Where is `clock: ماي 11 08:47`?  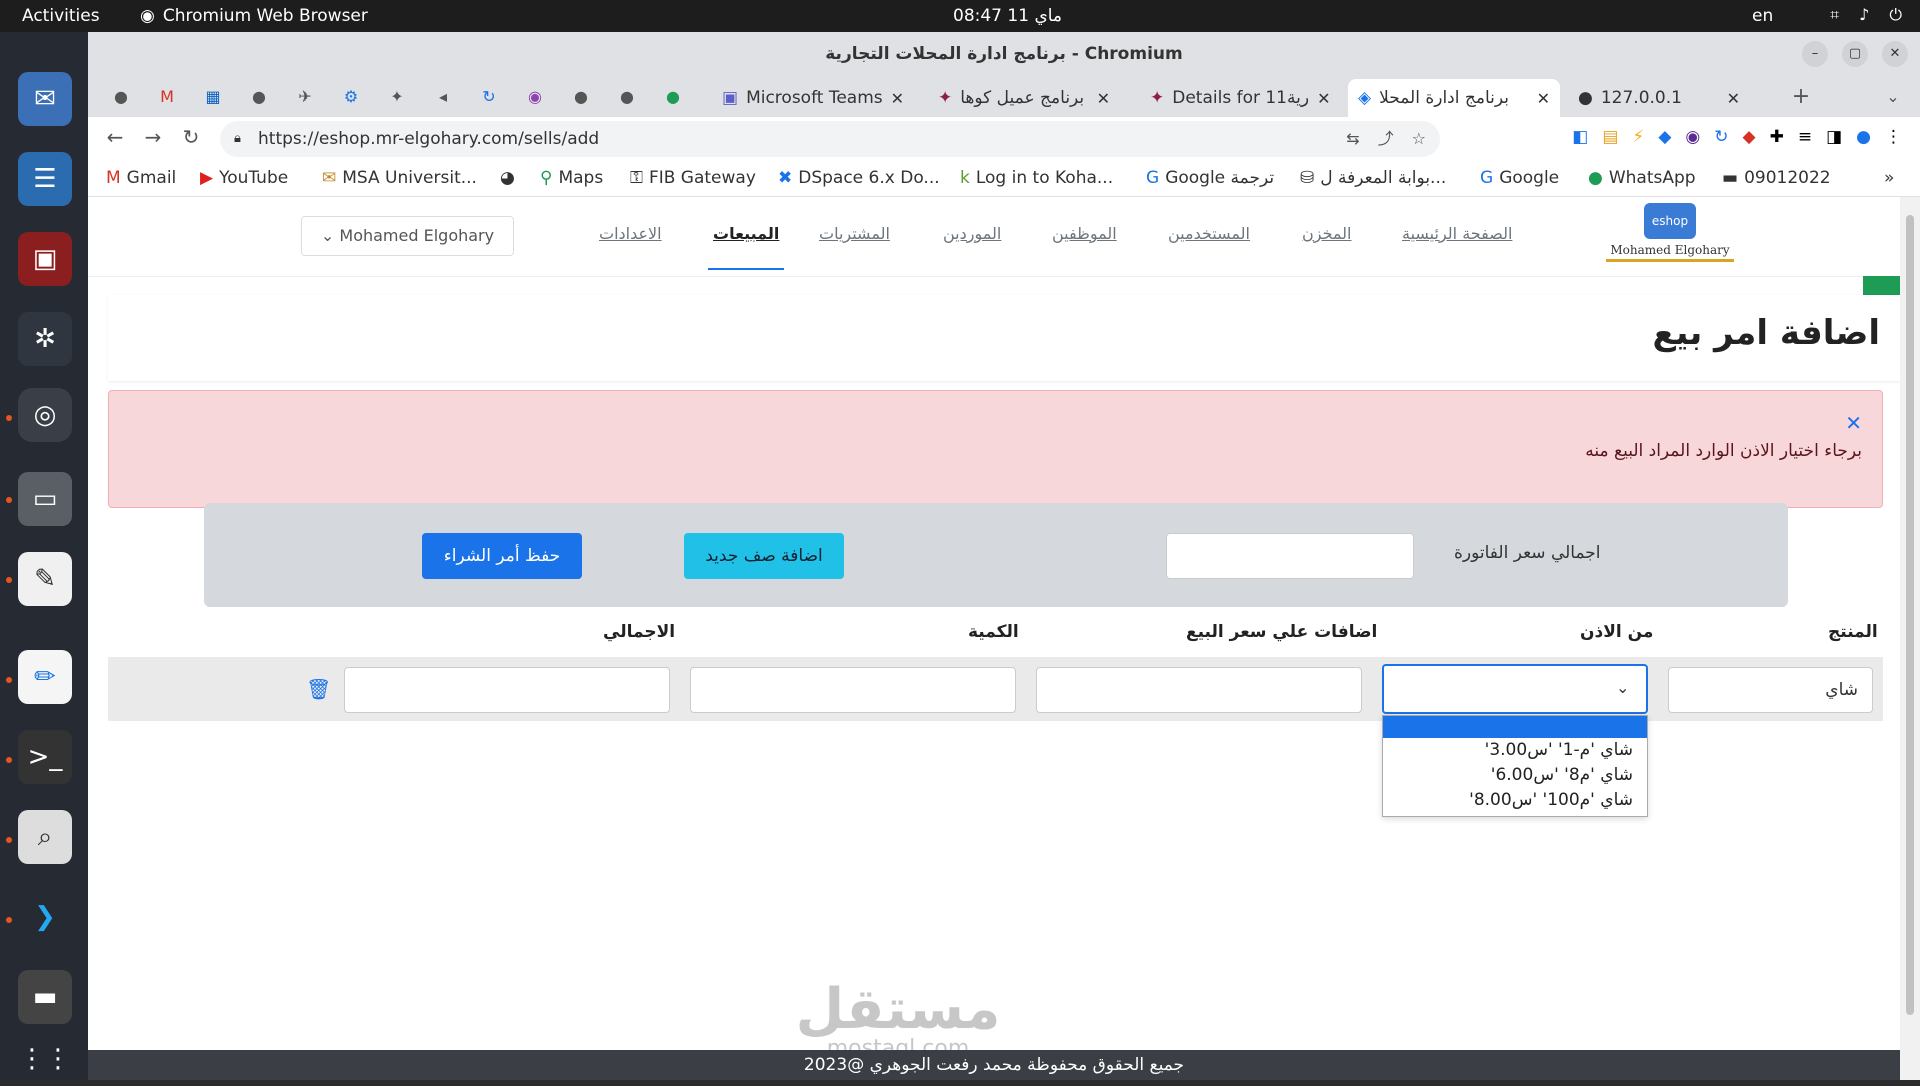
clock: ماي 11 08:47 is located at coordinates (1007, 16).